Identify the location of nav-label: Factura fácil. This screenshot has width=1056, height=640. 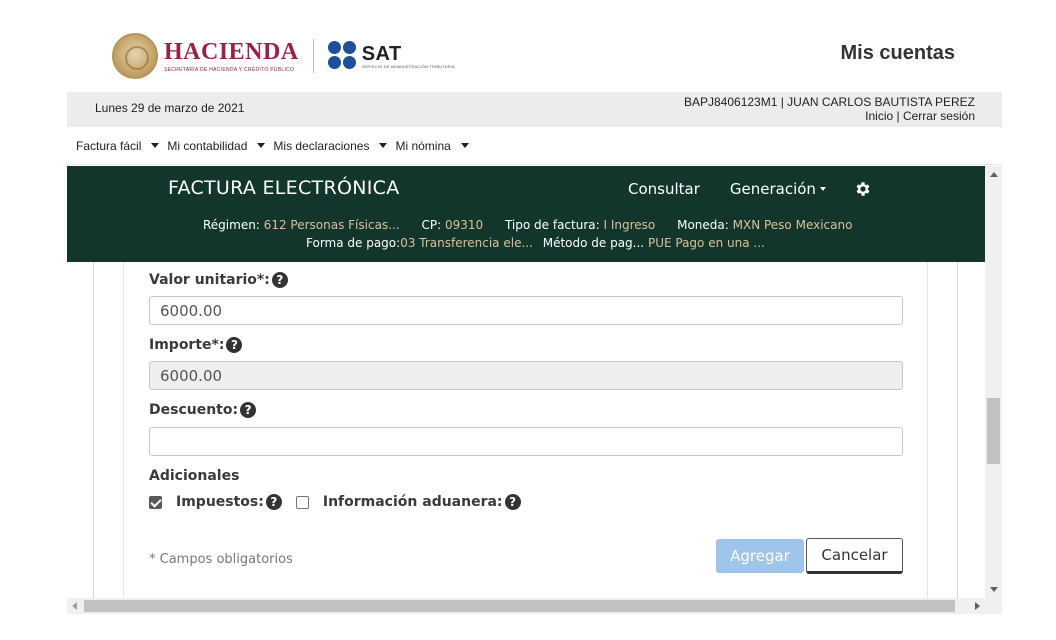
(109, 145).